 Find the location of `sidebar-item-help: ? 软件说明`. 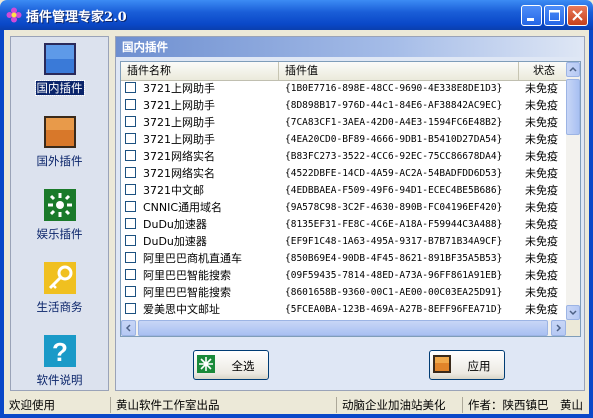

sidebar-item-help: ? 软件说明 is located at coordinates (59, 369).